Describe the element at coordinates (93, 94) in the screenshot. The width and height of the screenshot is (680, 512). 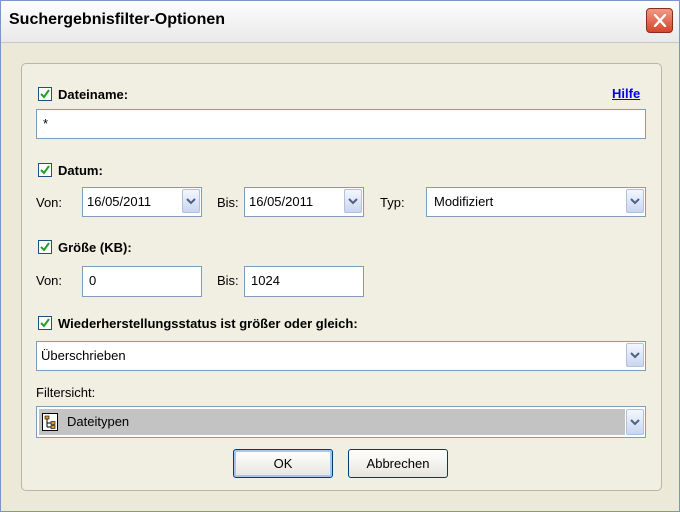
I see `filename-label: Dateiname:` at that location.